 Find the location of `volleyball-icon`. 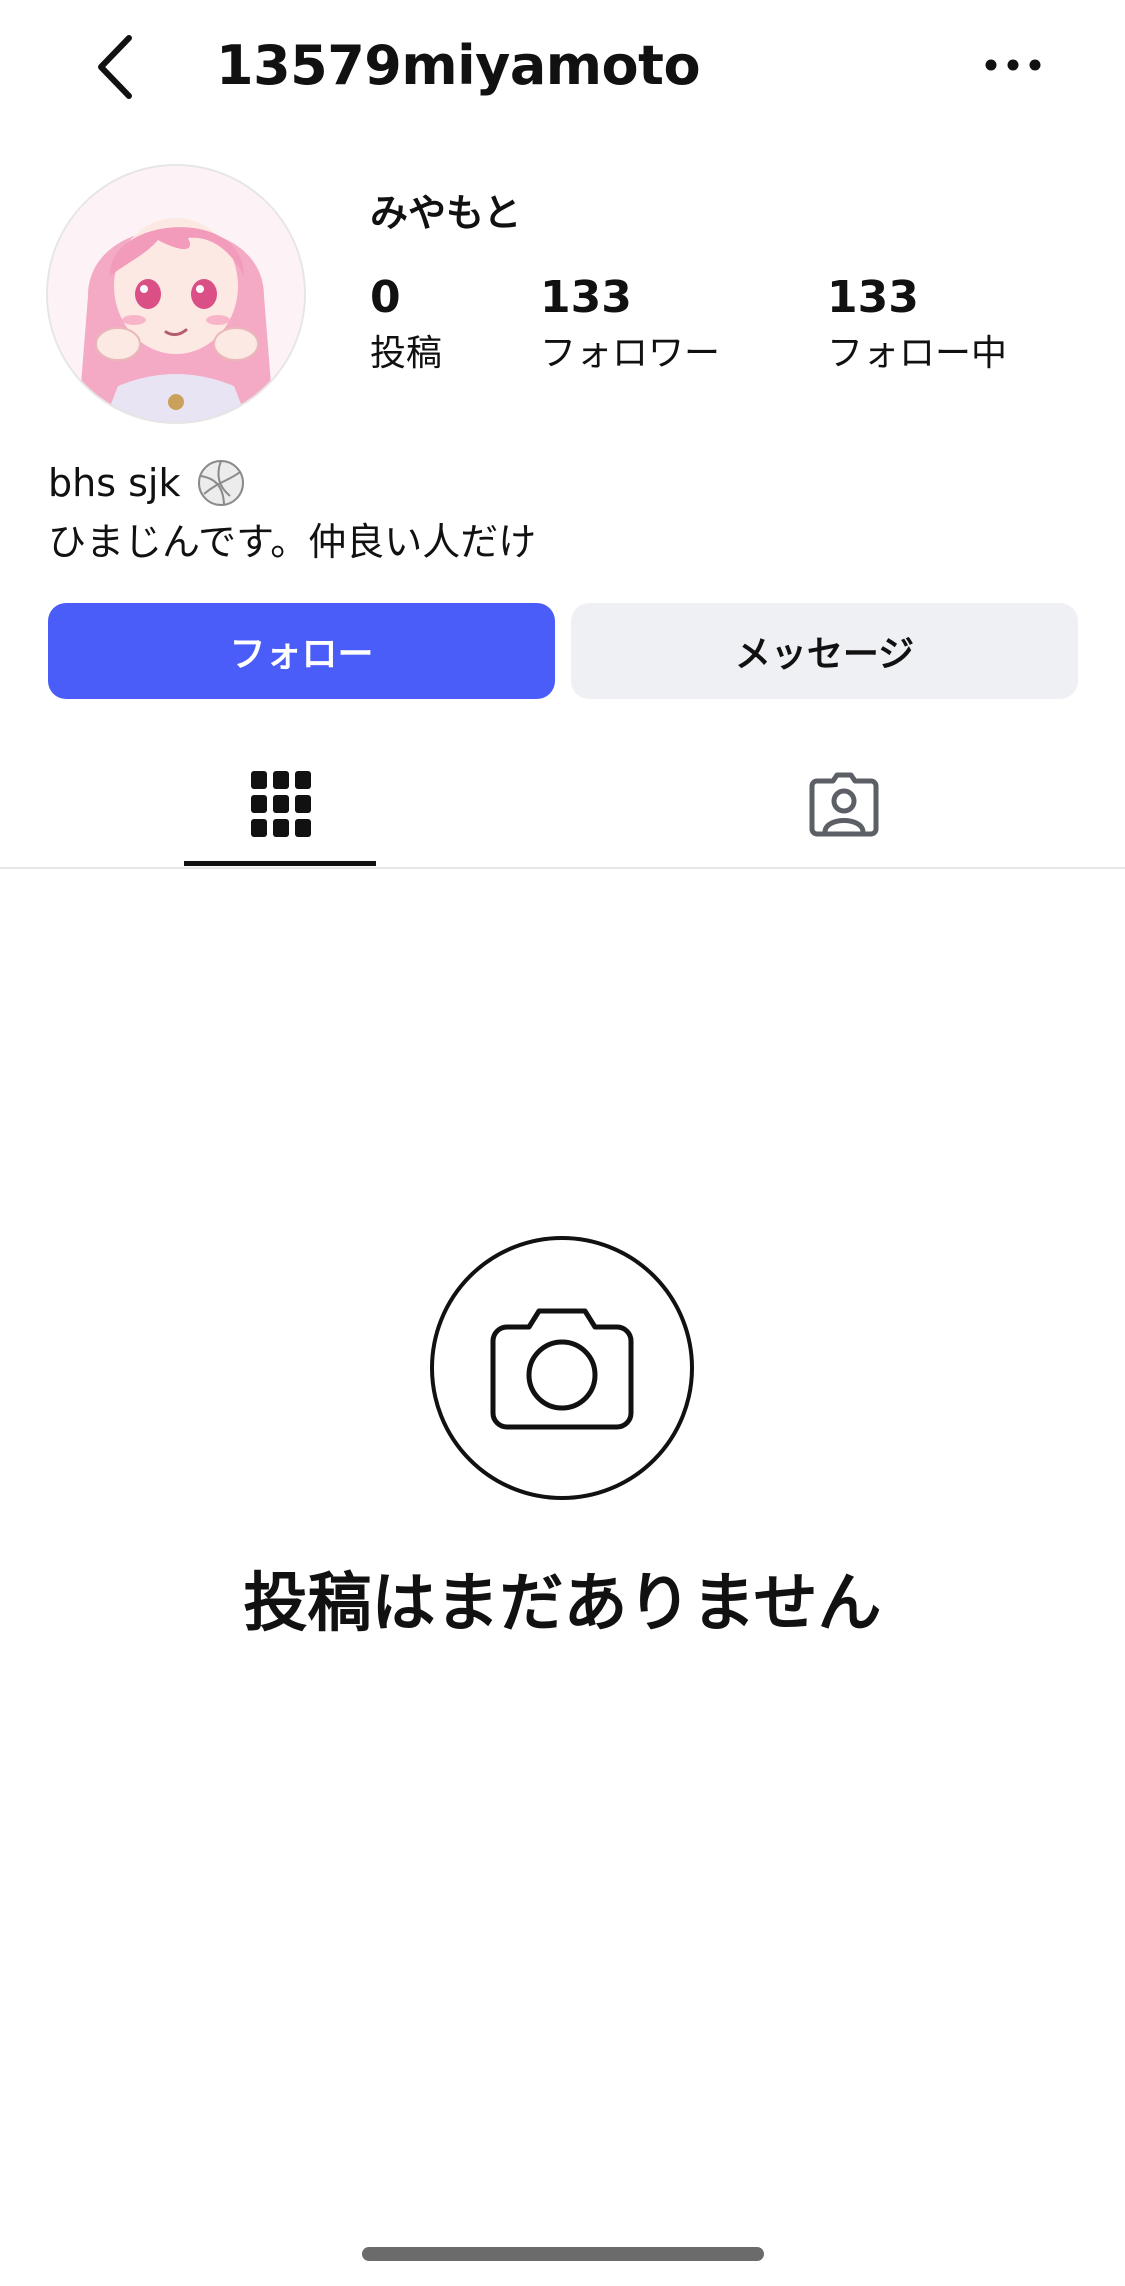

volleyball-icon is located at coordinates (221, 483).